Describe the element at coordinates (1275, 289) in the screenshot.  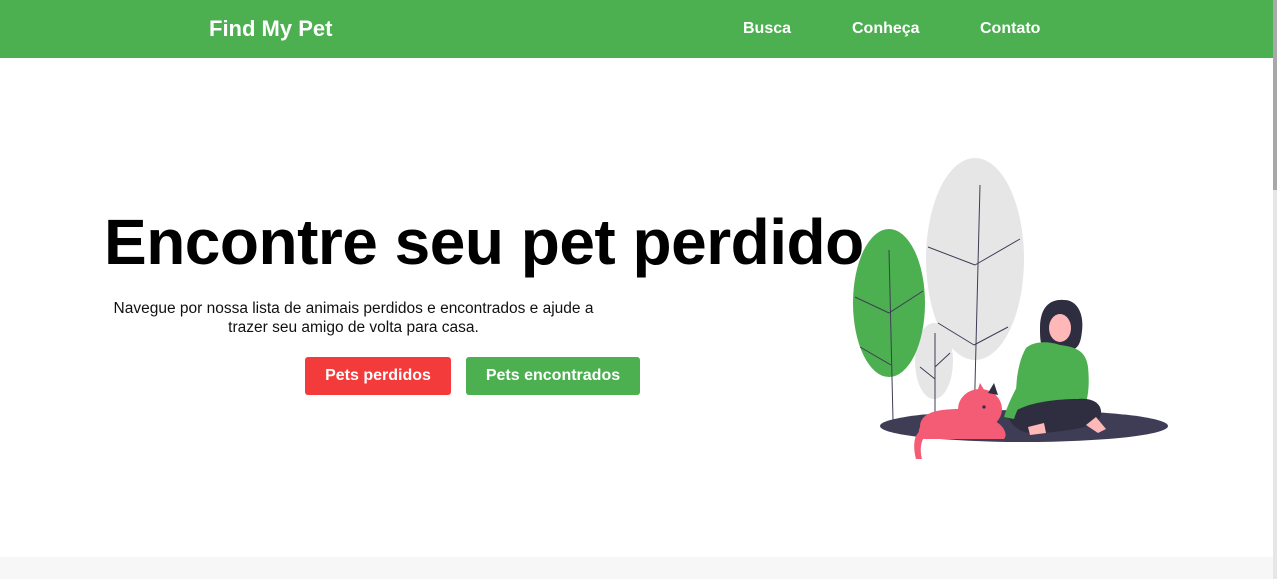
I see `page-scrollbar` at that location.